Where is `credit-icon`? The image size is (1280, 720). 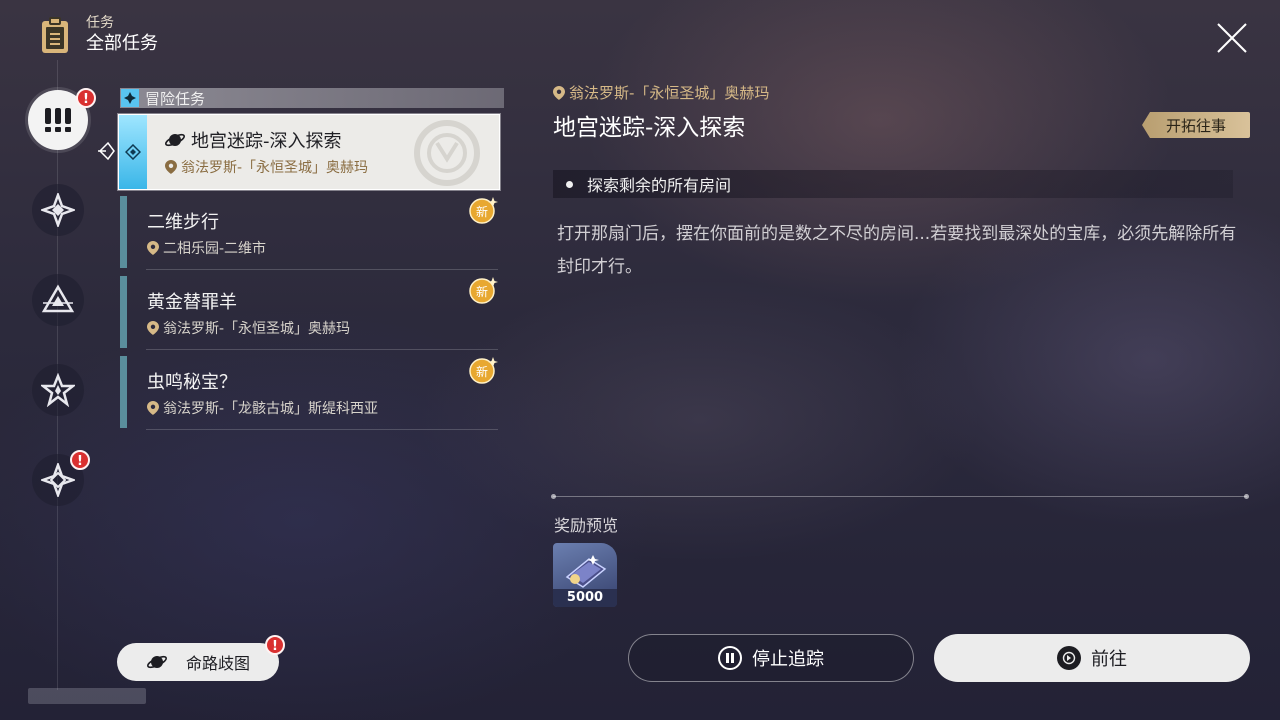 credit-icon is located at coordinates (586, 571).